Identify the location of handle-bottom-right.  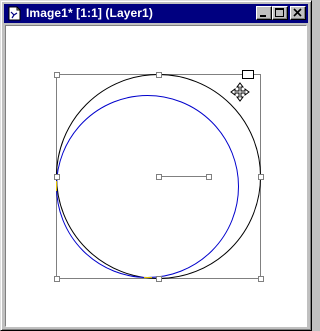
(261, 279).